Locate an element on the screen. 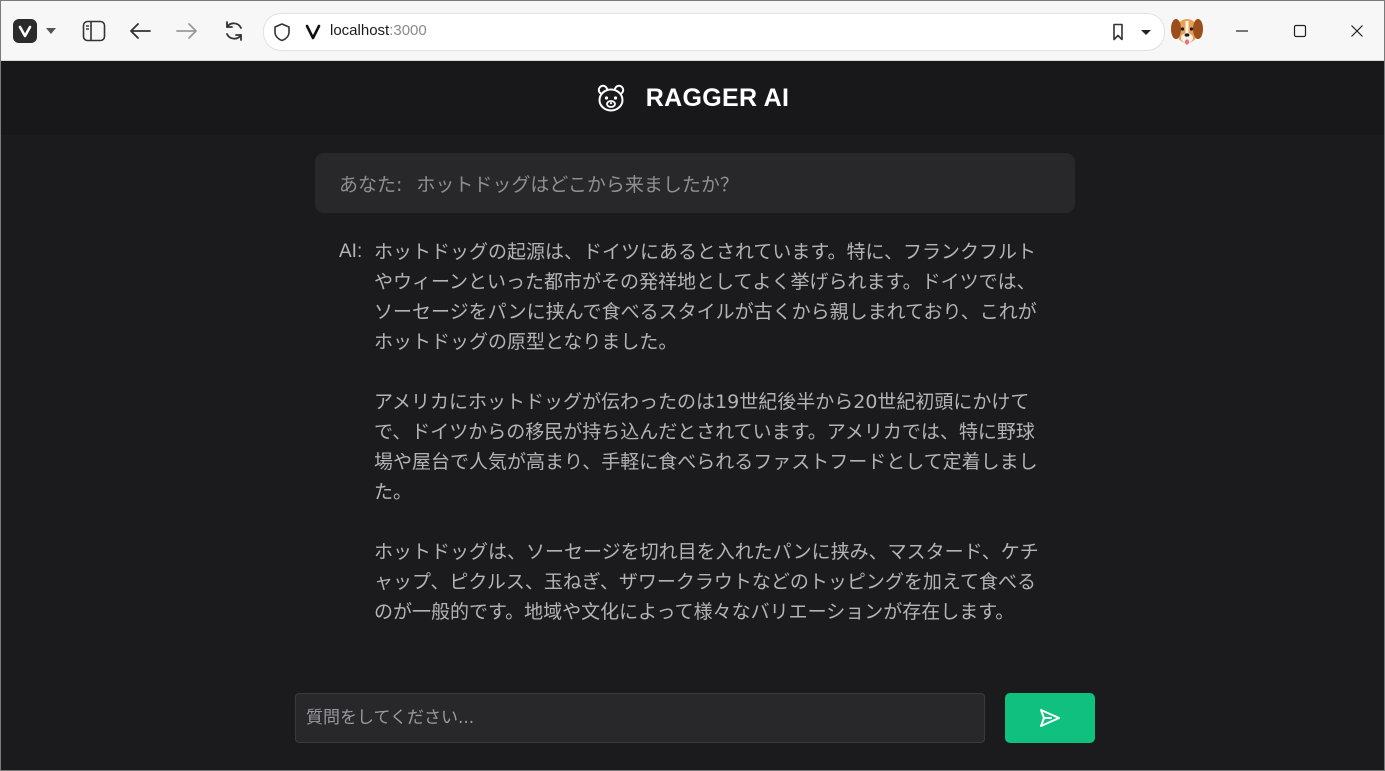 This screenshot has height=771, width=1385. app-header: RAGGER AI is located at coordinates (692, 98).